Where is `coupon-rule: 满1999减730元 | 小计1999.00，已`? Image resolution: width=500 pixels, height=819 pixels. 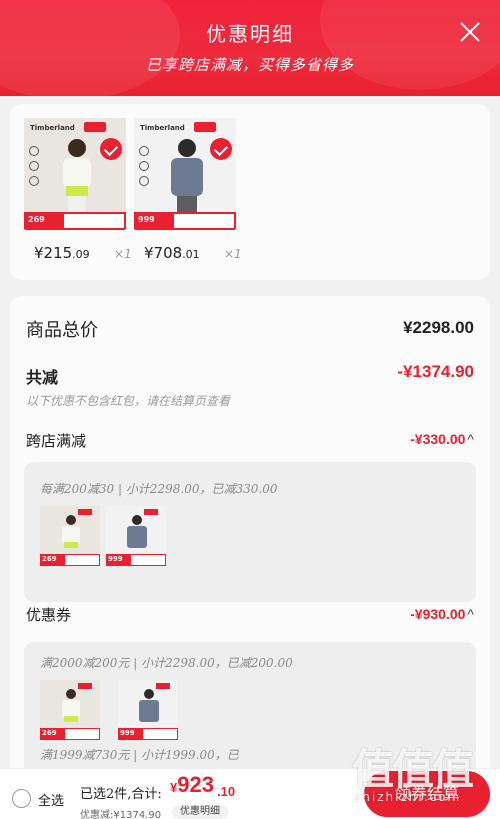
coupon-rule: 满1999减730元 | 小计1999.00，已 is located at coordinates (139, 755).